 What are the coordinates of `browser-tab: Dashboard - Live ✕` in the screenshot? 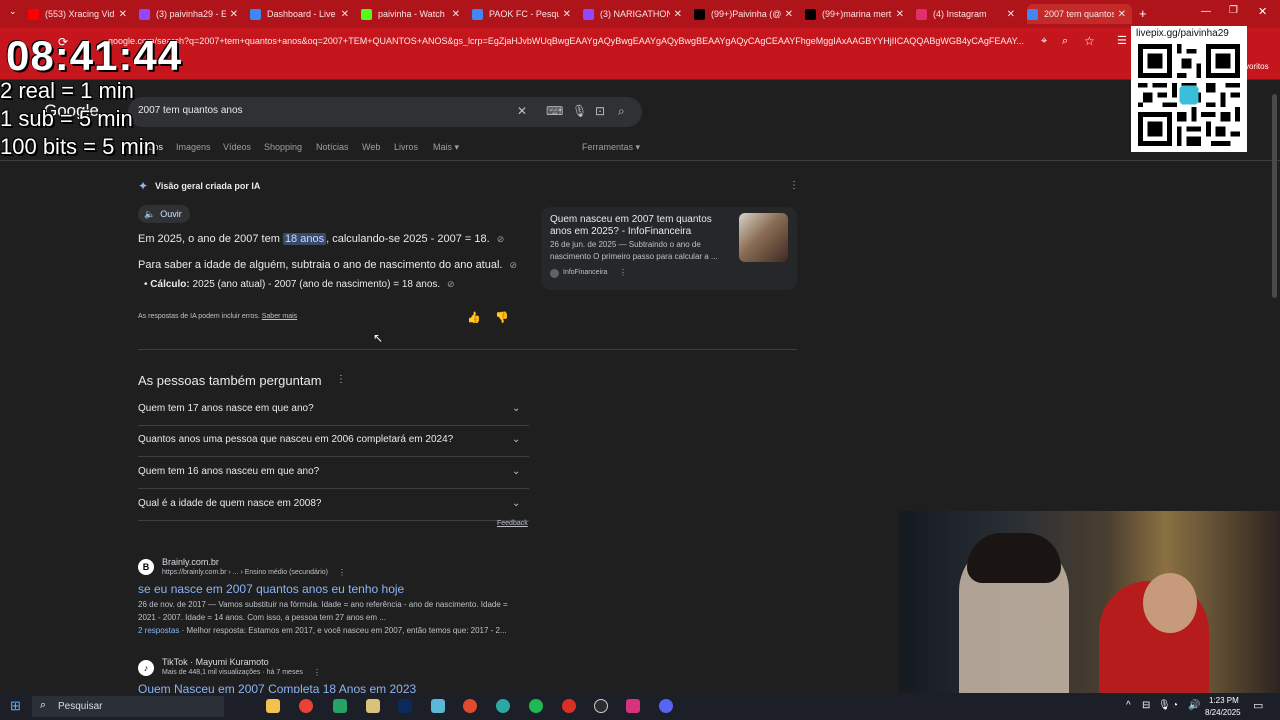 It's located at (302, 14).